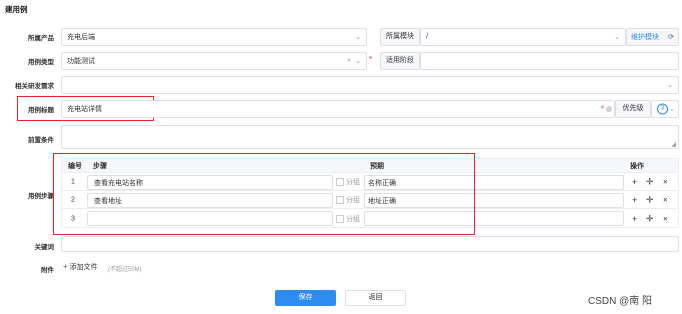 This screenshot has height=314, width=682. What do you see at coordinates (375, 298) in the screenshot?
I see `back-button: 返回` at bounding box center [375, 298].